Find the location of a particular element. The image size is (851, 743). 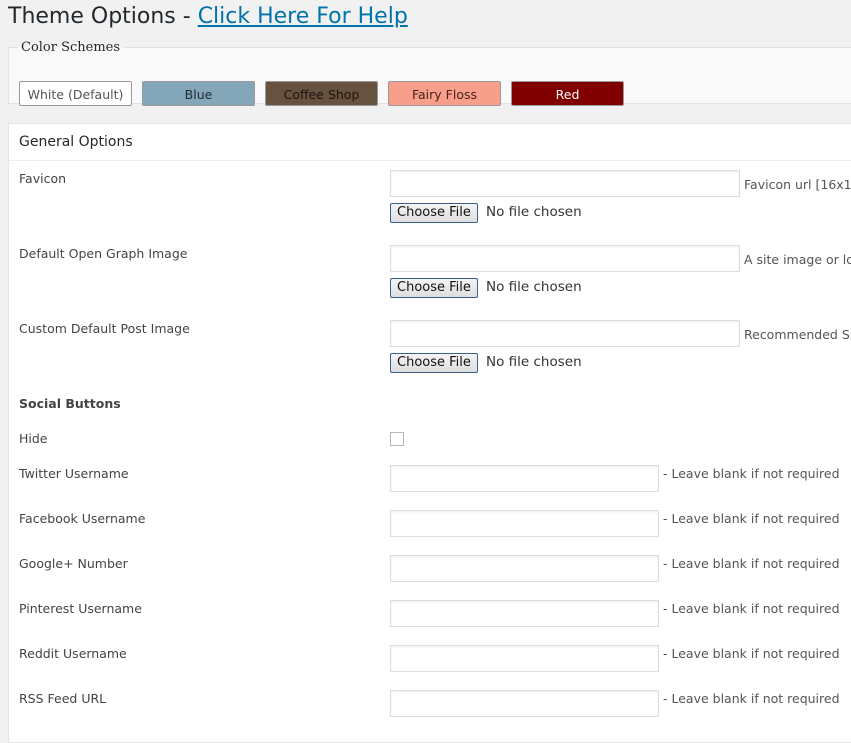

og-image-choose-file-button: Choose File is located at coordinates (434, 288).